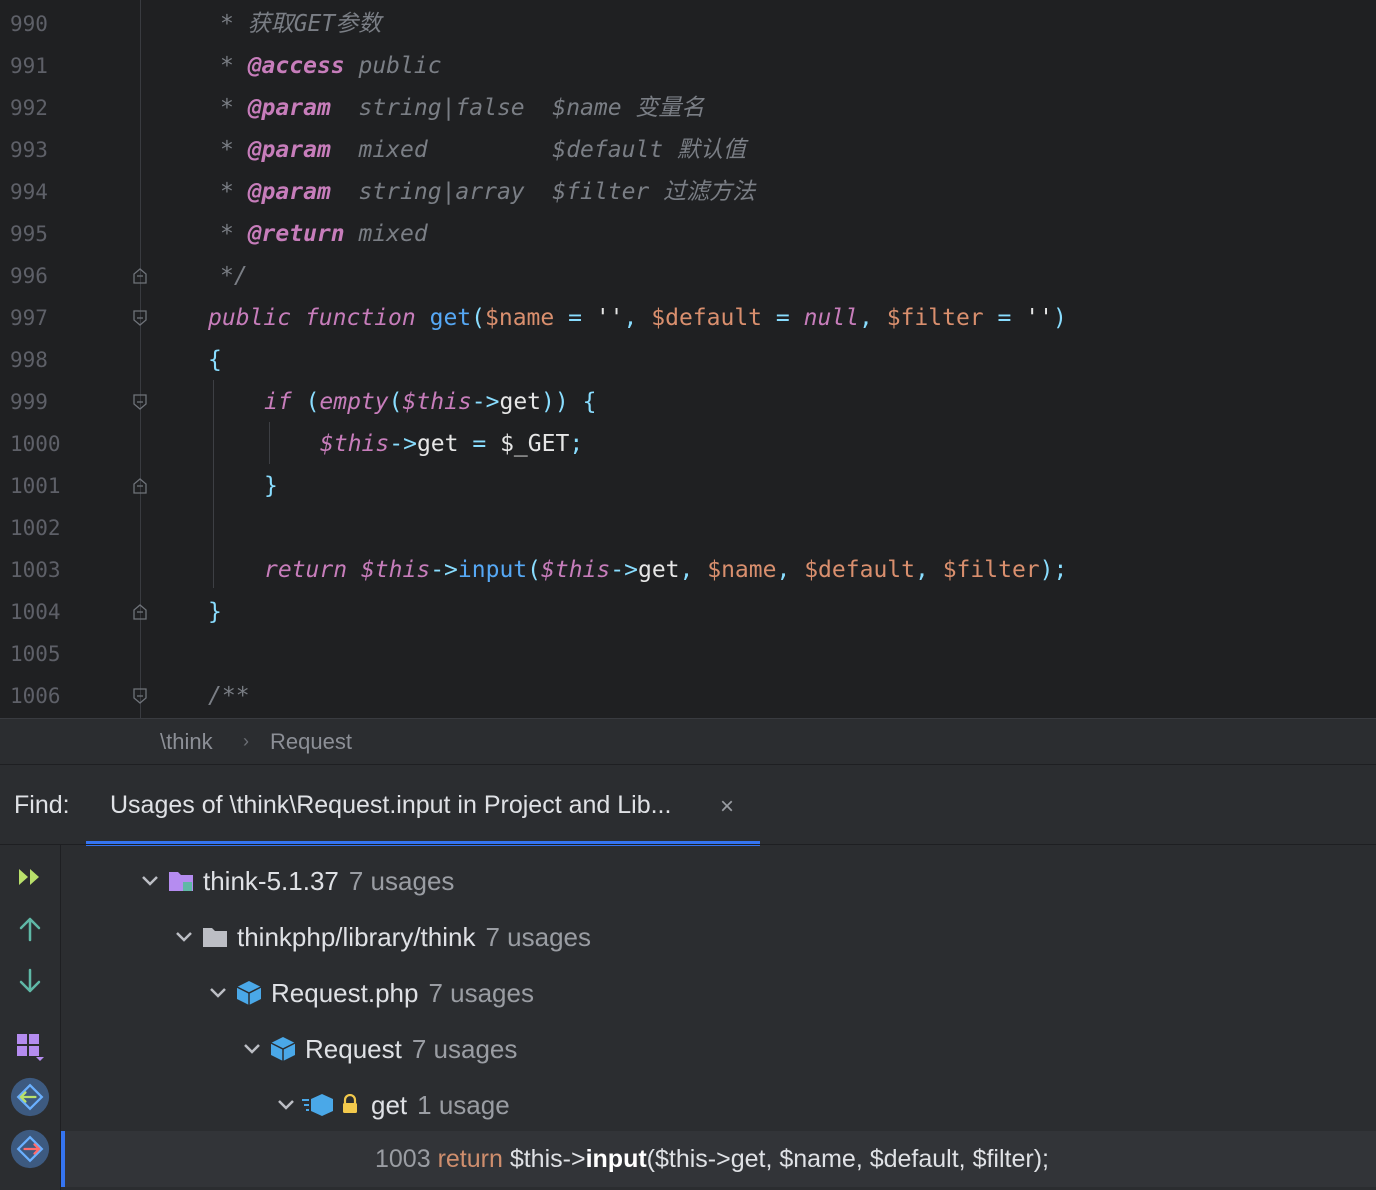  Describe the element at coordinates (229, 696) in the screenshot. I see `code-text: /**` at that location.